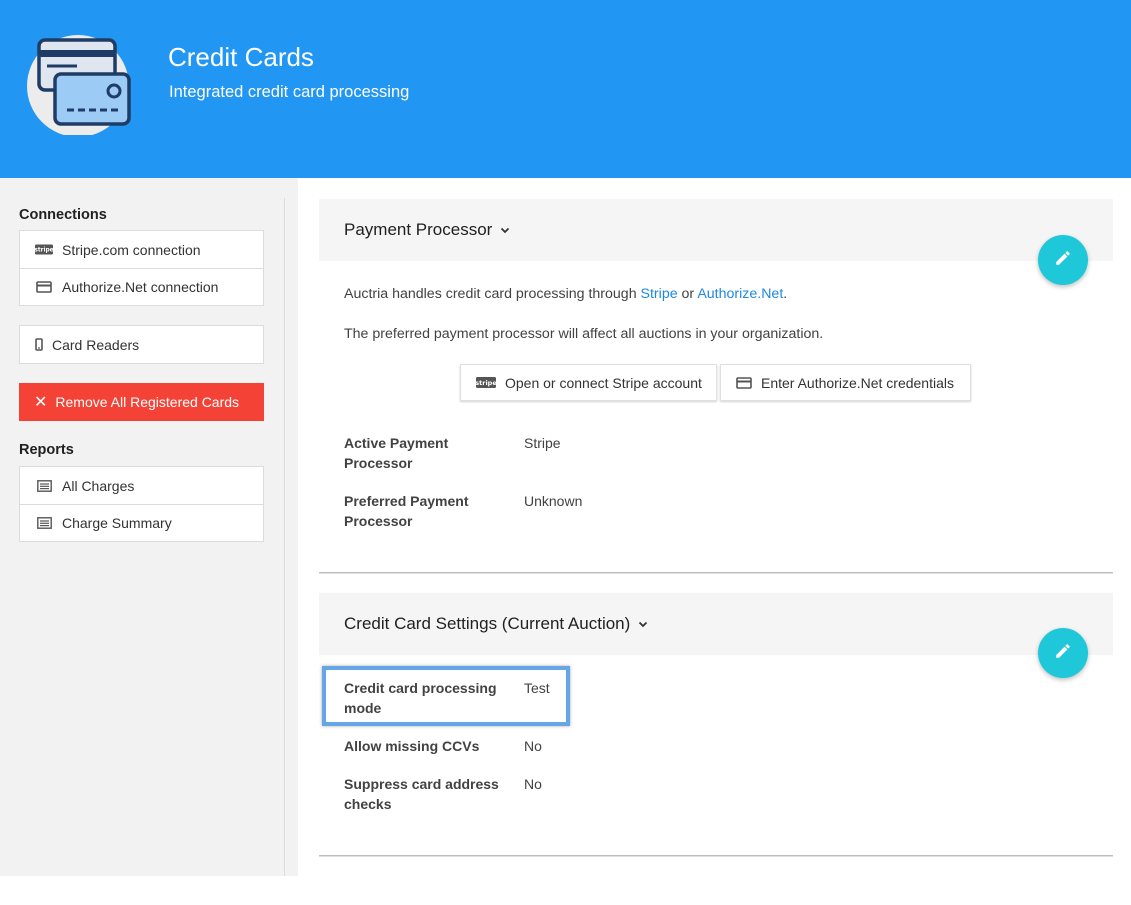 This screenshot has height=905, width=1131. What do you see at coordinates (412, 746) in the screenshot?
I see `allow-missing-ccvs-label: Allow missing CCVs` at bounding box center [412, 746].